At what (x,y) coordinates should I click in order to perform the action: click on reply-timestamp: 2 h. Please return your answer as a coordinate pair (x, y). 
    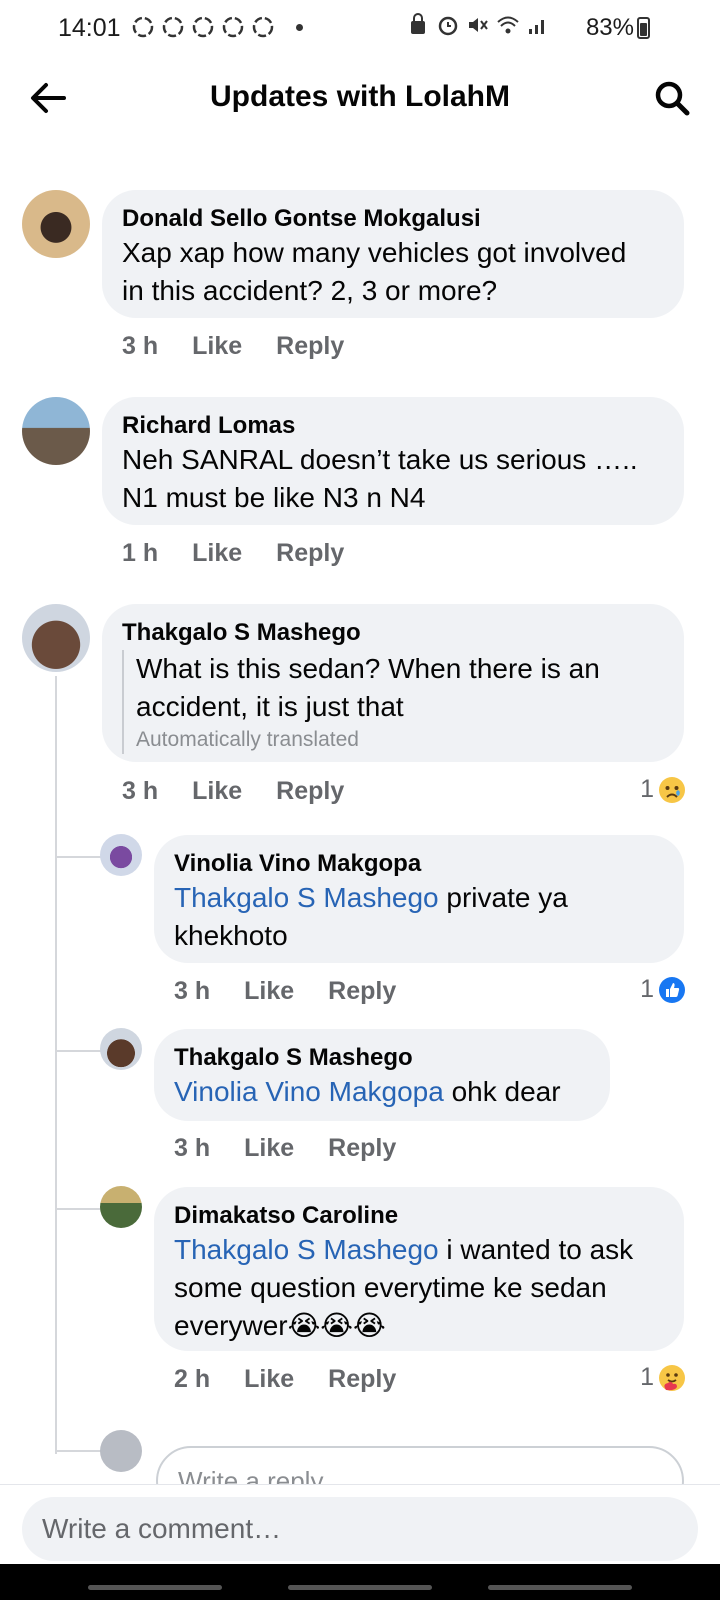
    Looking at the image, I should click on (192, 1379).